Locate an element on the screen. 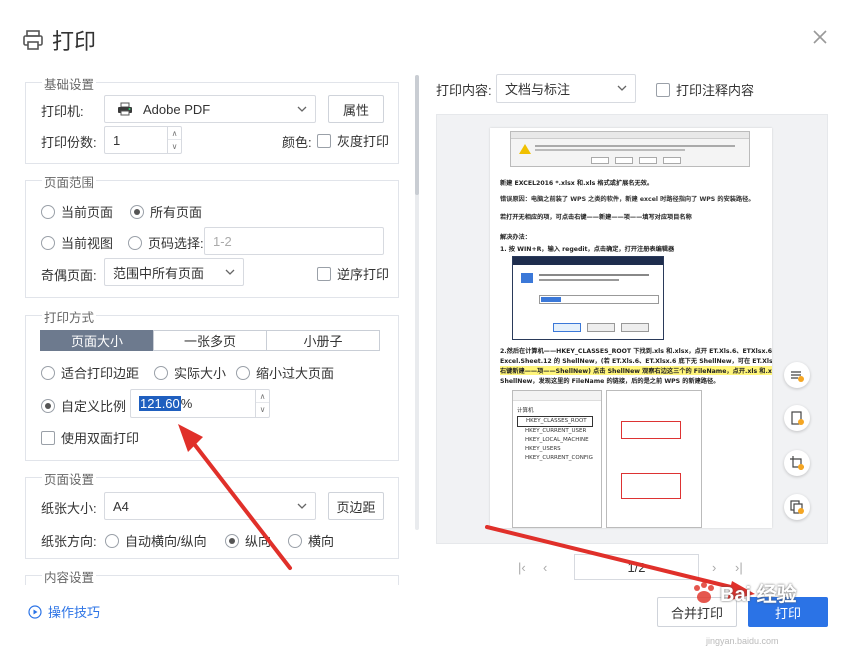 This screenshot has height=660, width=846. content-settings-group: 内容设置 is located at coordinates (212, 576).